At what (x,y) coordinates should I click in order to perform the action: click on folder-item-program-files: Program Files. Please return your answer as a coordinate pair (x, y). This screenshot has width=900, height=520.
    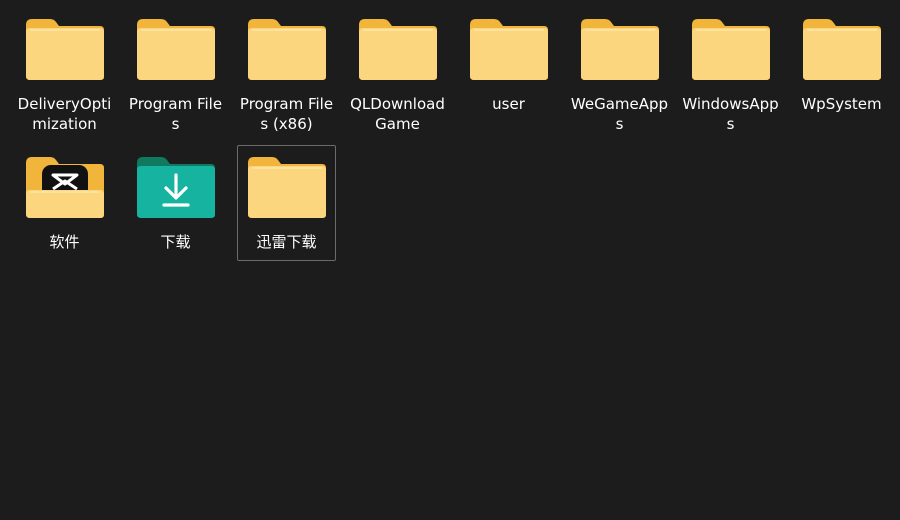
    Looking at the image, I should click on (175, 70).